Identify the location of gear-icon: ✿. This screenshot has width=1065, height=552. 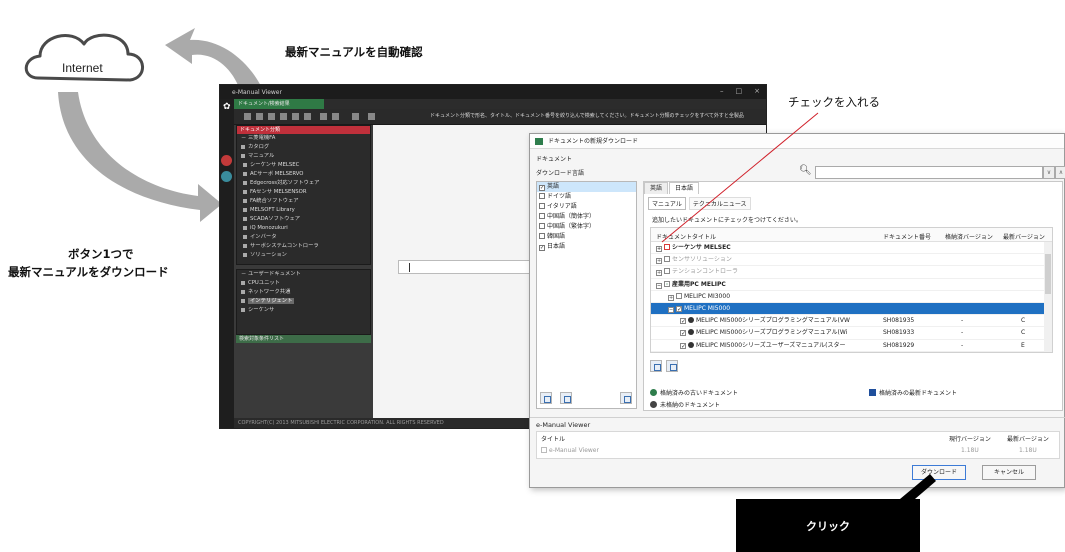
(227, 107).